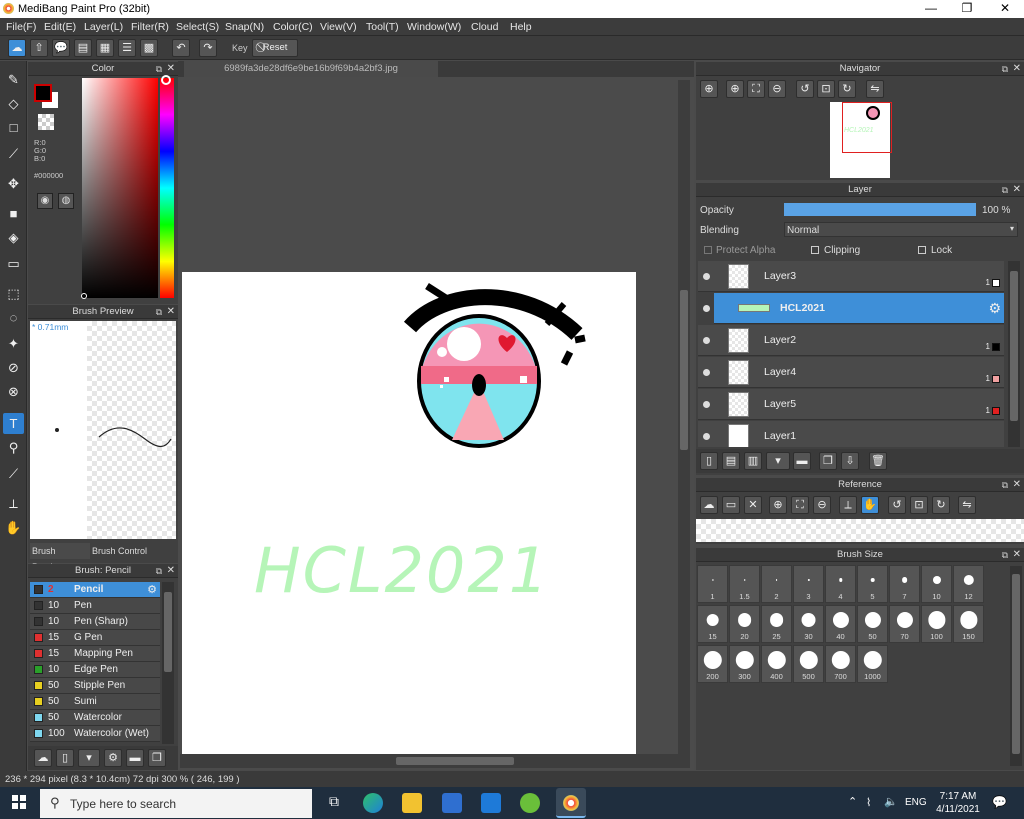  What do you see at coordinates (744, 584) in the screenshot?
I see `brush-size-option: 1.5` at bounding box center [744, 584].